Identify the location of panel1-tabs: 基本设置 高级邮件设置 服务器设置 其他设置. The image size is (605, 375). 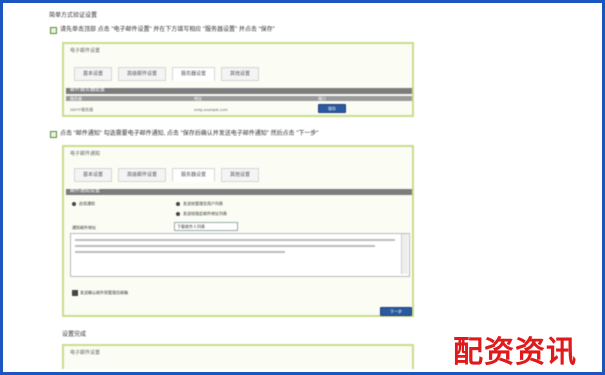
(167, 74).